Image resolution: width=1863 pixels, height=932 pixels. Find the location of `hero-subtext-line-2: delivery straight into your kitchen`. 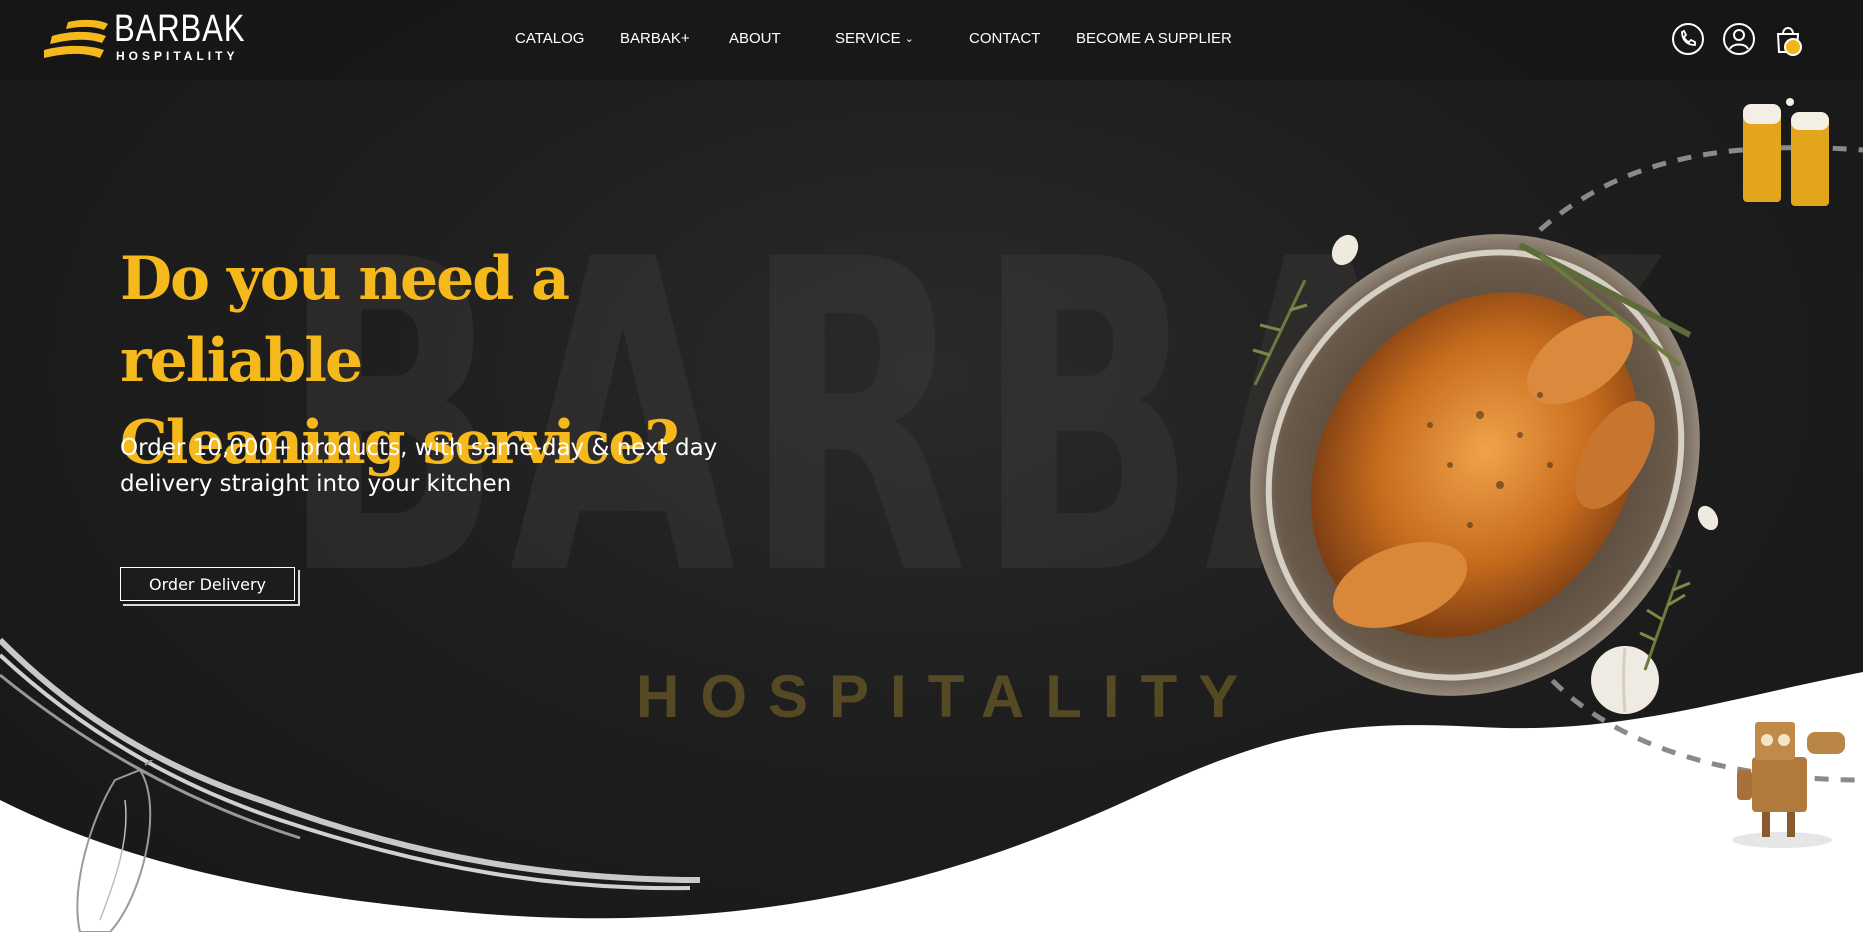

hero-subtext-line-2: delivery straight into your kitchen is located at coordinates (316, 484).